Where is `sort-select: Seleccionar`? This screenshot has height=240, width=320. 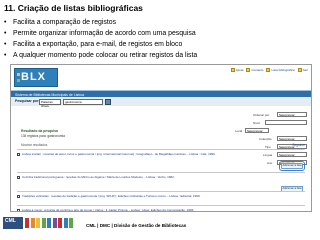
sort-select: Seleccionar is located at coordinates (292, 114).